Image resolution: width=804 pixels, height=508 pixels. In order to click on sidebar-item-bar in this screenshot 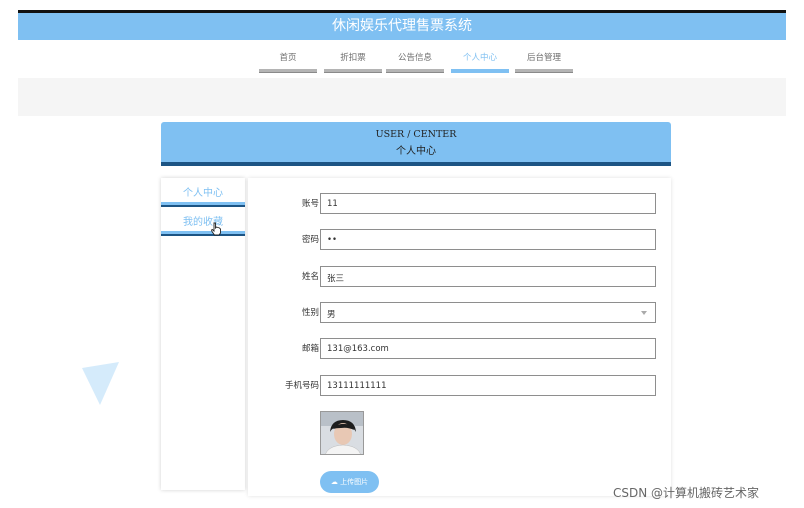, I will do `click(203, 233)`.